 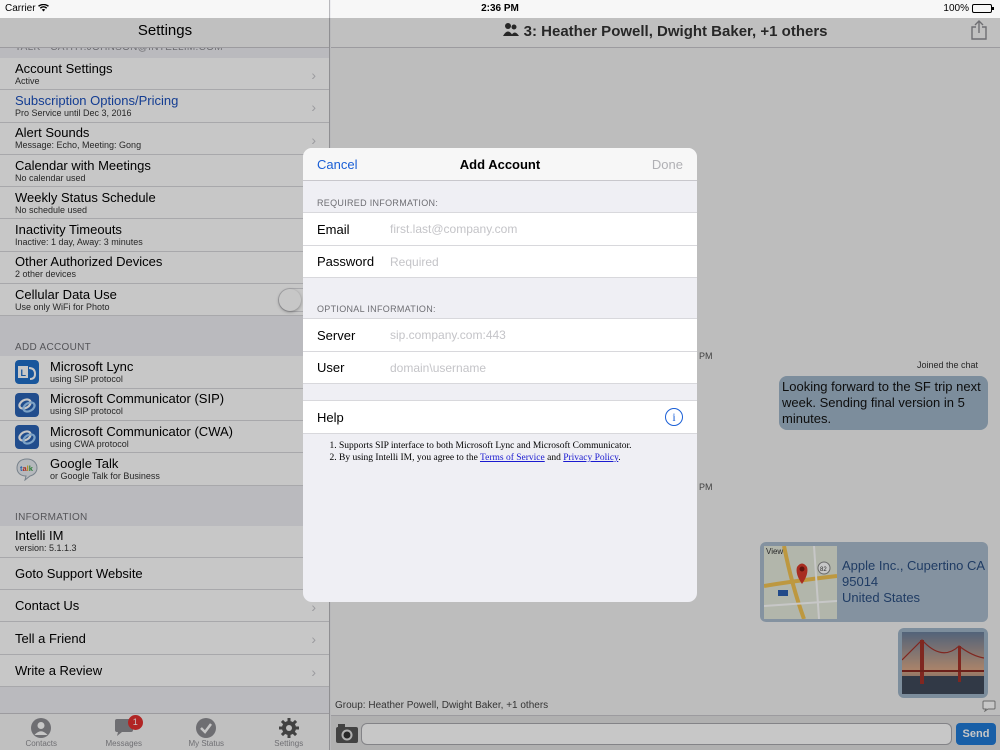 I want to click on help-label: Help, so click(x=330, y=417).